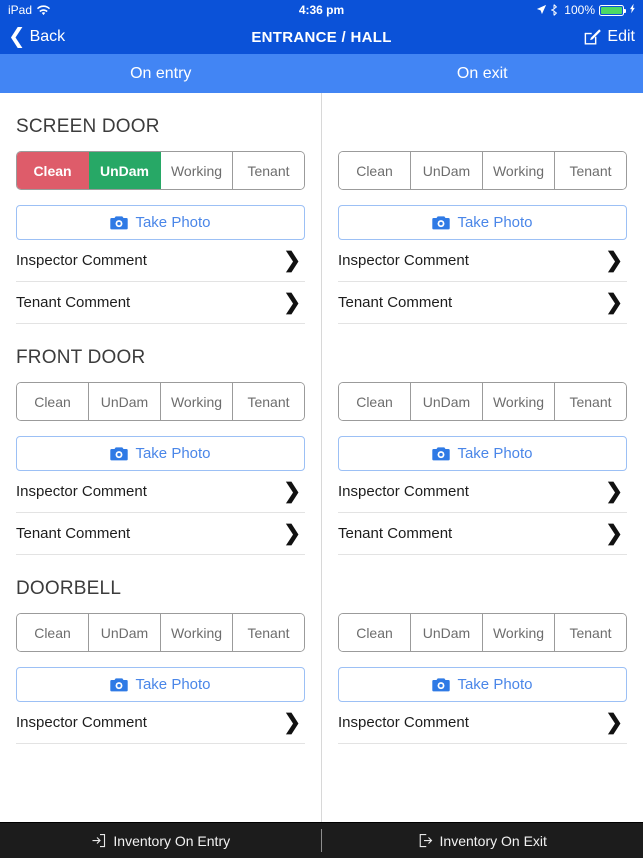 The image size is (643, 858). Describe the element at coordinates (160, 492) in the screenshot. I see `inspector-comment-row-entry-front-door: Inspector Comment ❯` at that location.